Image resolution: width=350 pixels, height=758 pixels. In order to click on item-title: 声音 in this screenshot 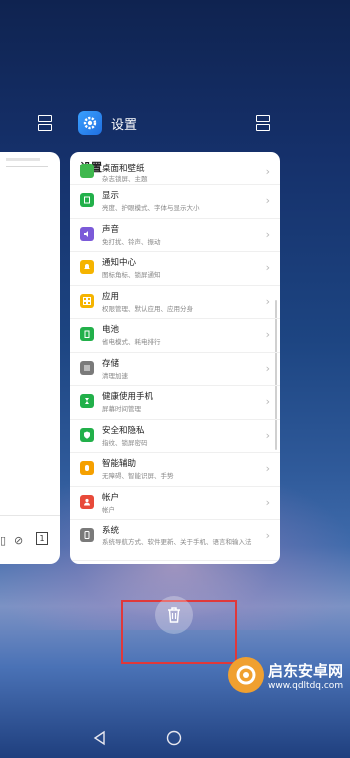, I will do `click(111, 229)`.